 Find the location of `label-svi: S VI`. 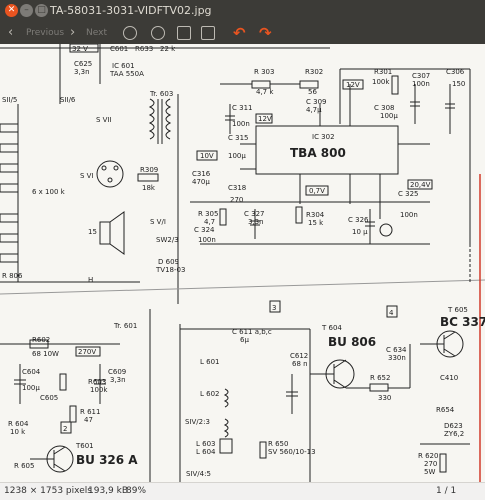

label-svi: S VI is located at coordinates (87, 176).